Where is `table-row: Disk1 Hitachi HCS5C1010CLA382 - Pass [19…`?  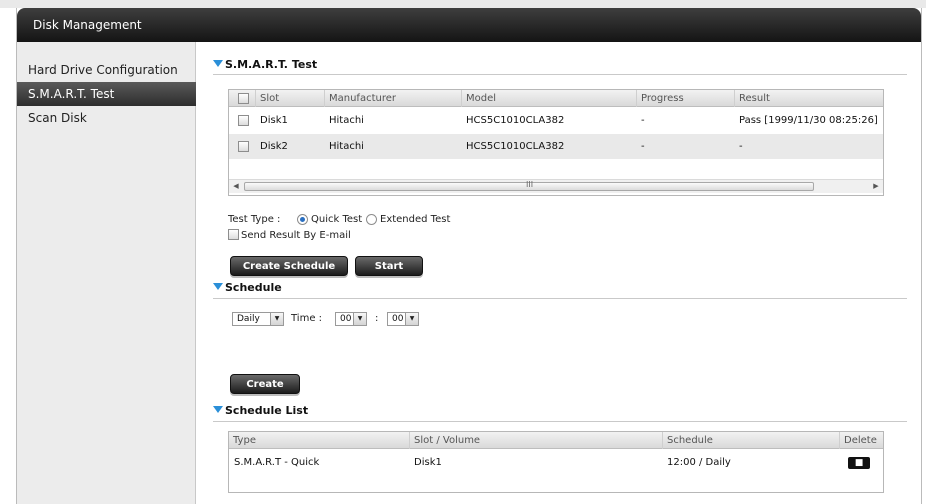 table-row: Disk1 Hitachi HCS5C1010CLA382 - Pass [19… is located at coordinates (556, 120).